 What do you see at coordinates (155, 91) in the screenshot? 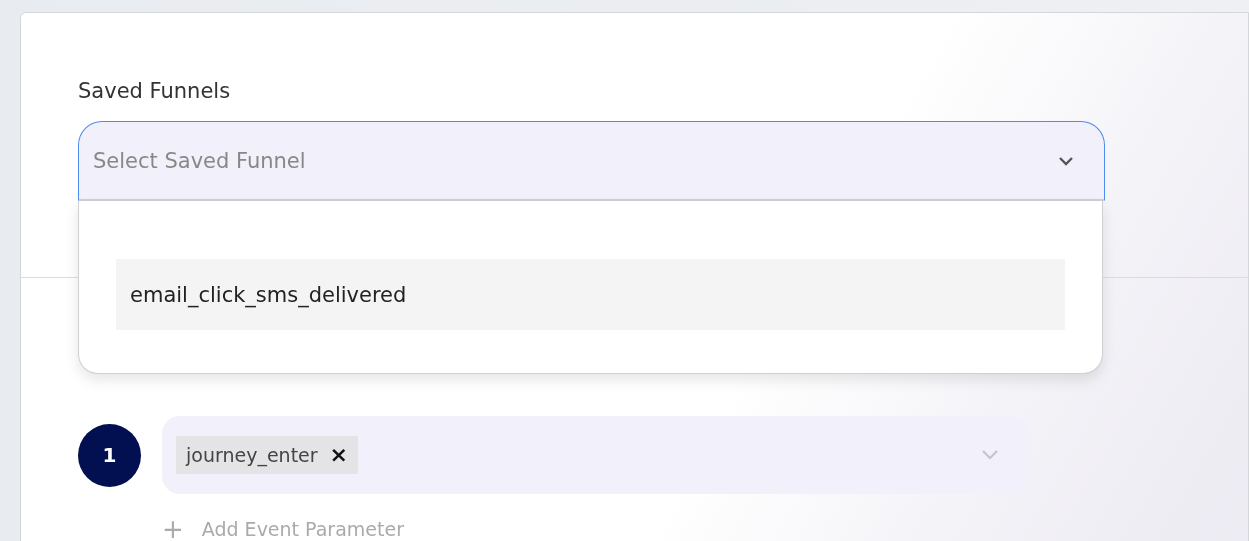
I see `field-label: Saved Funnels` at bounding box center [155, 91].